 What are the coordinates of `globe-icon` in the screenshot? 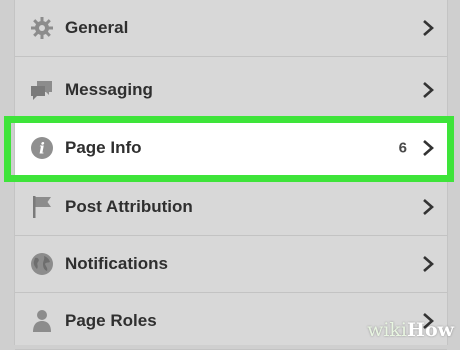 It's located at (42, 264).